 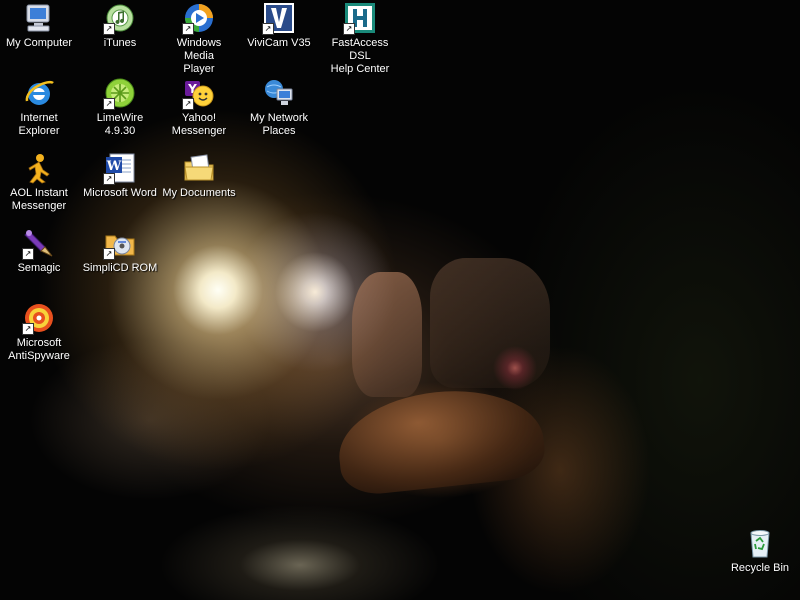 What do you see at coordinates (39, 268) in the screenshot?
I see `icon-label: Semagic` at bounding box center [39, 268].